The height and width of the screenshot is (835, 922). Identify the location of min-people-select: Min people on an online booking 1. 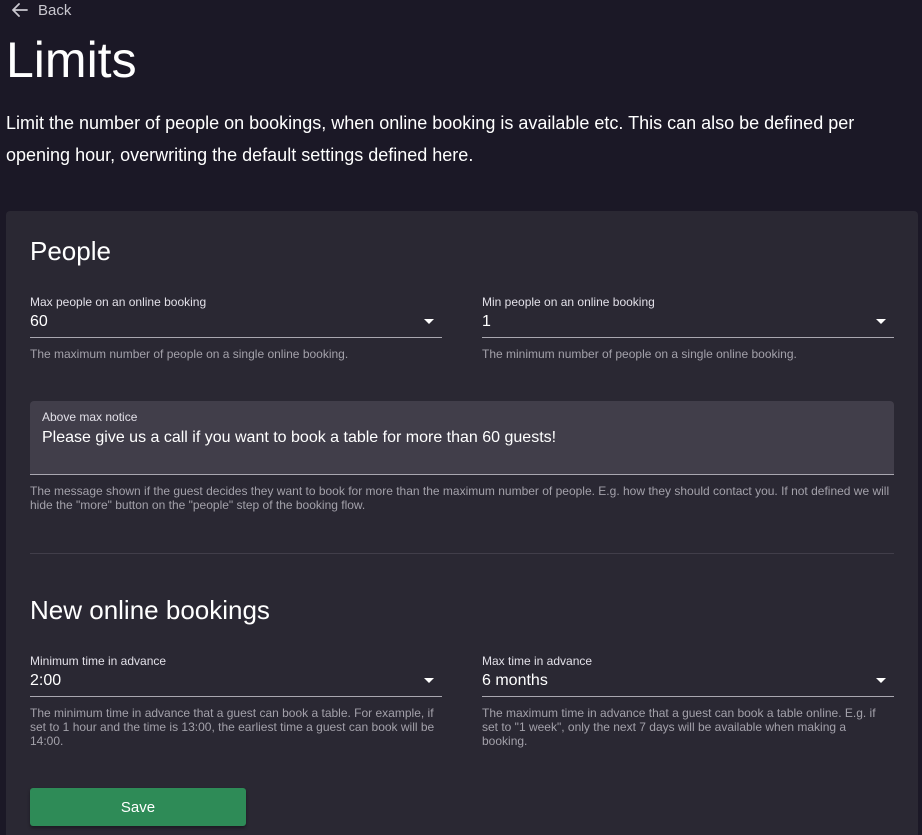
(688, 316).